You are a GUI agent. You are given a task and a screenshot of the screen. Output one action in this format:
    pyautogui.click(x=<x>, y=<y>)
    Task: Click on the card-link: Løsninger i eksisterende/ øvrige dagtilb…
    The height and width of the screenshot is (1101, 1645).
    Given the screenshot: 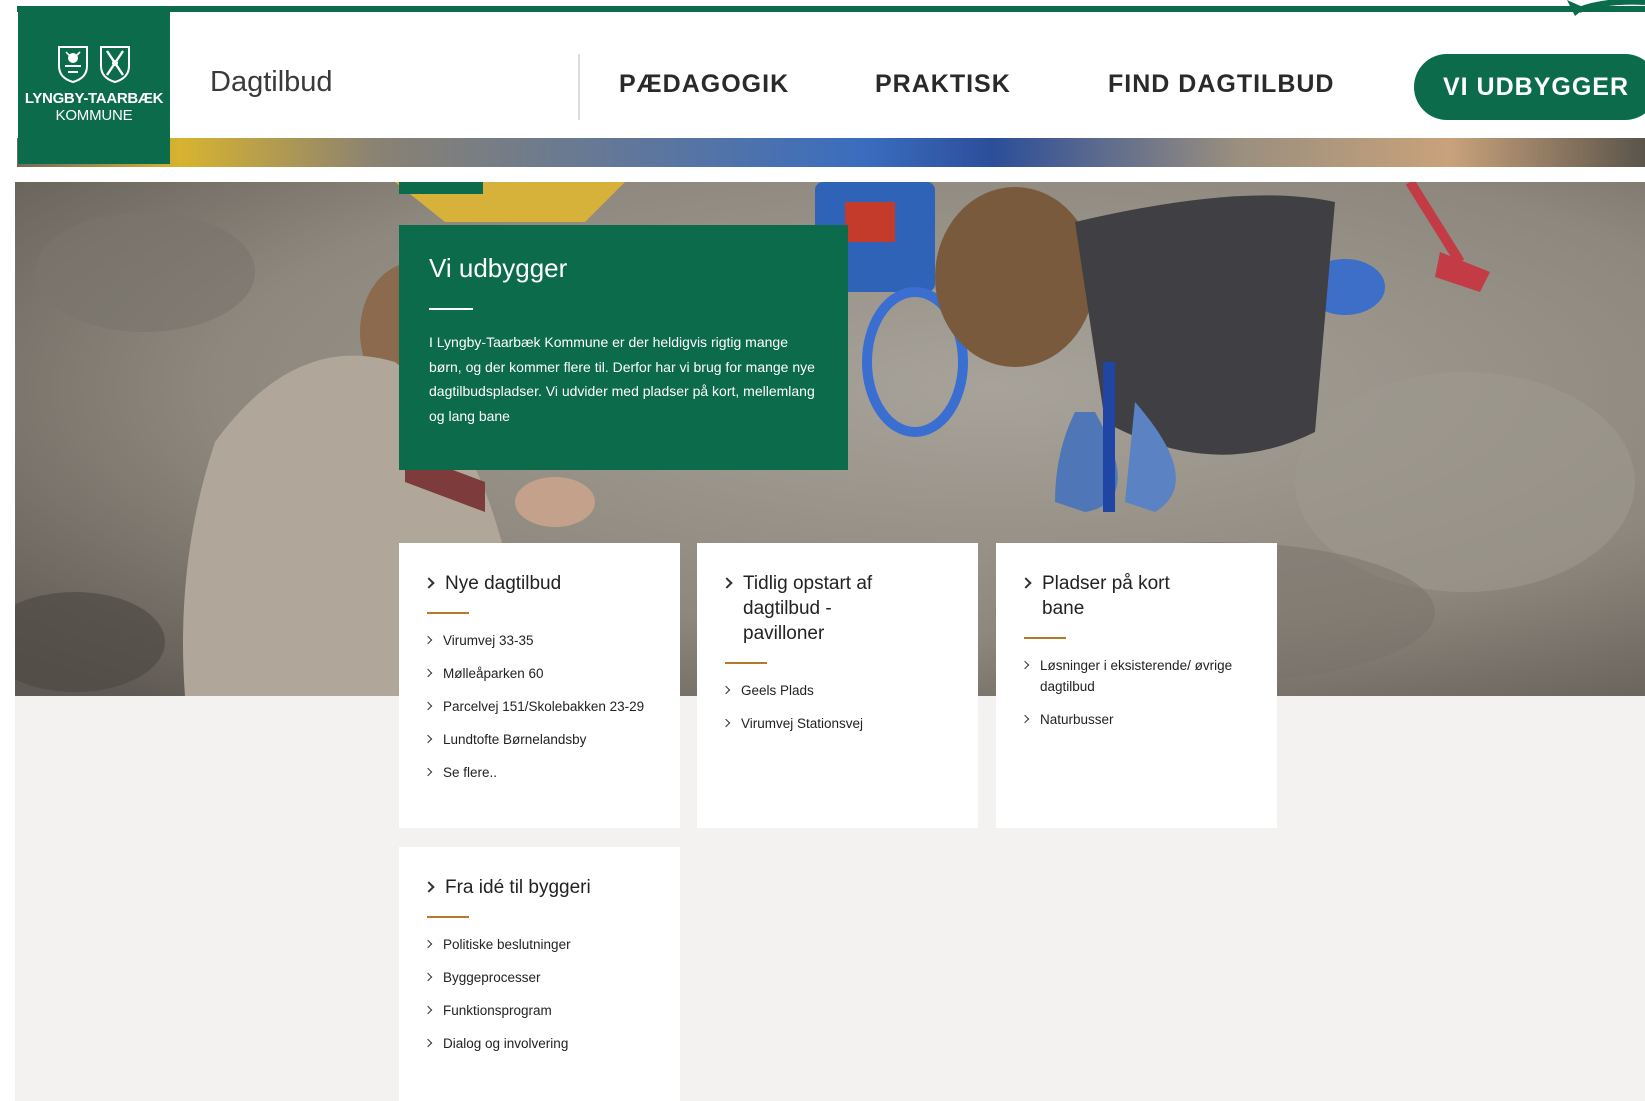 What is the action you would take?
    pyautogui.click(x=1135, y=676)
    